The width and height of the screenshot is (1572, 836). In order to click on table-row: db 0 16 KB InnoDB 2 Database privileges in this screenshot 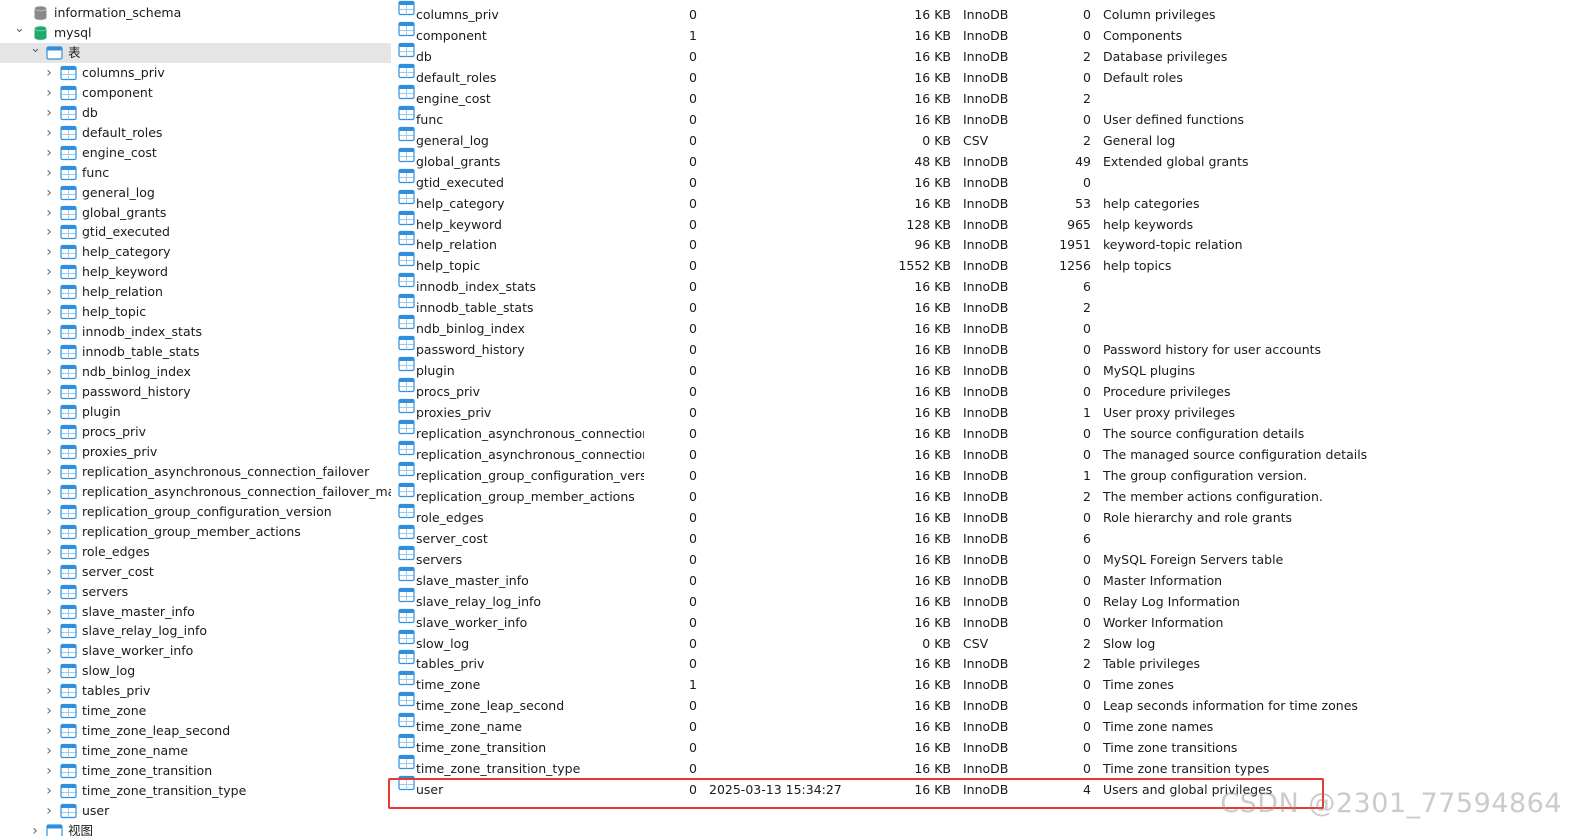, I will do `click(982, 53)`.